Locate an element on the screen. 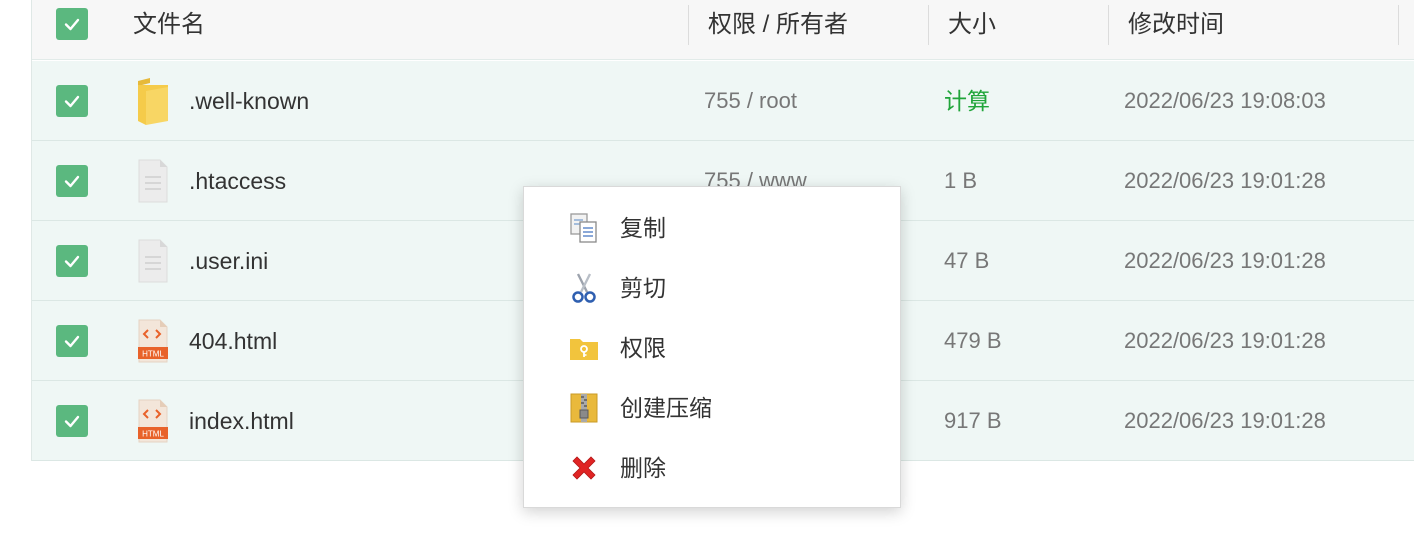 The height and width of the screenshot is (540, 1414). select-all-checkbox is located at coordinates (72, 24).